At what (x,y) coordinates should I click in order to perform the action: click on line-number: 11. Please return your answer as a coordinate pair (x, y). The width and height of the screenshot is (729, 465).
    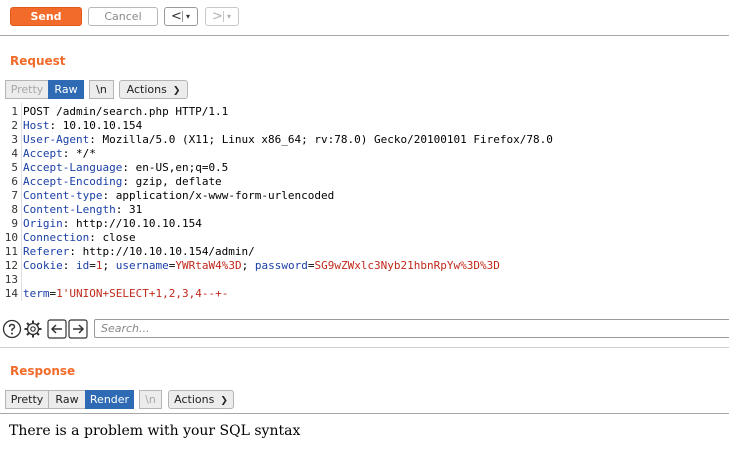
    Looking at the image, I should click on (11, 251).